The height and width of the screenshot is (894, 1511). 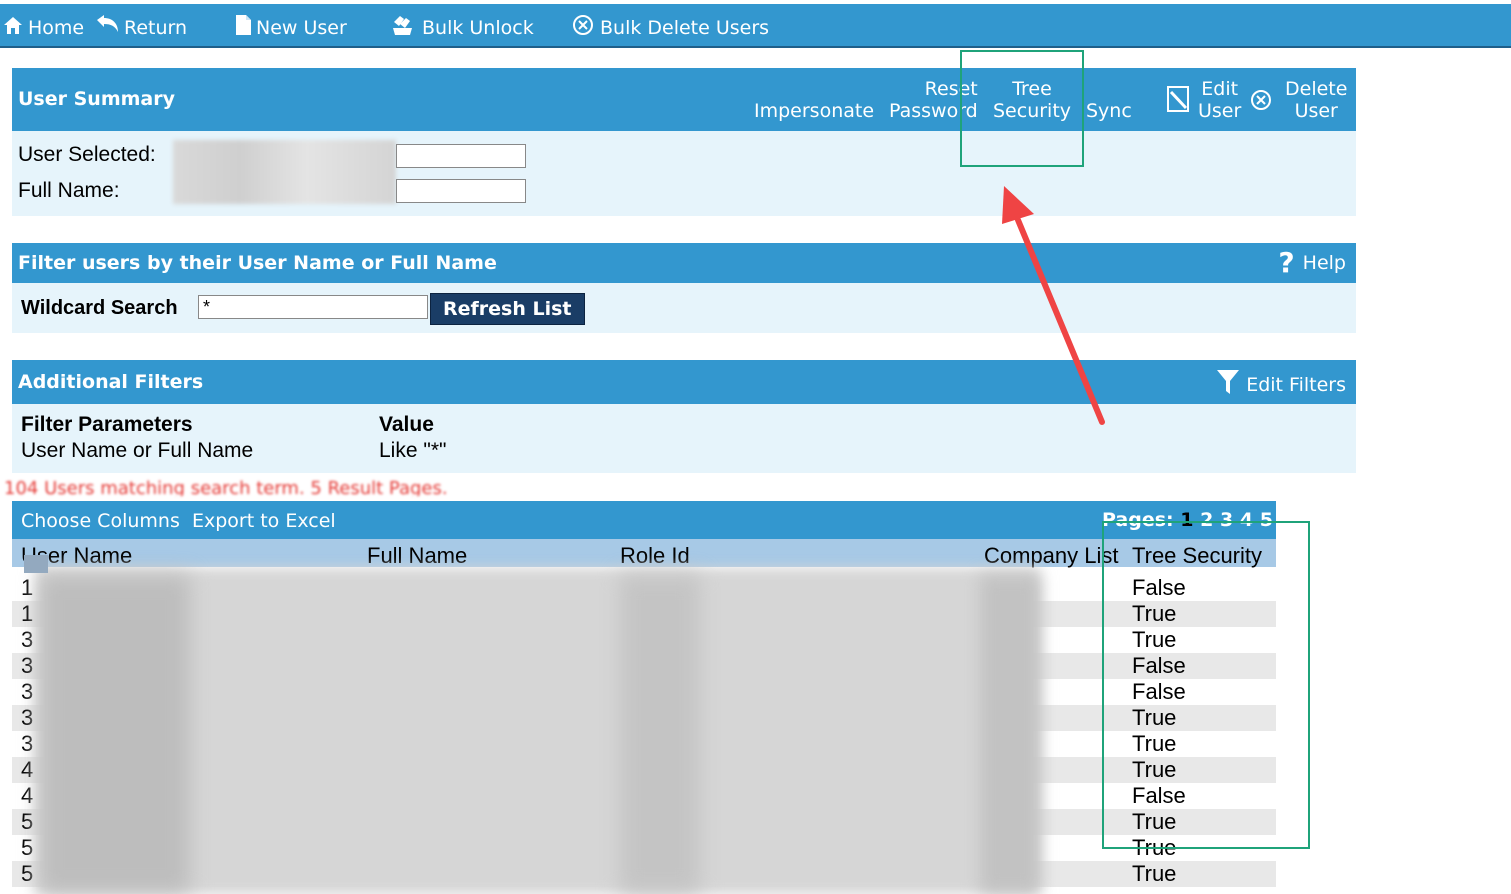 I want to click on redacted-column-roleid, so click(x=660, y=734).